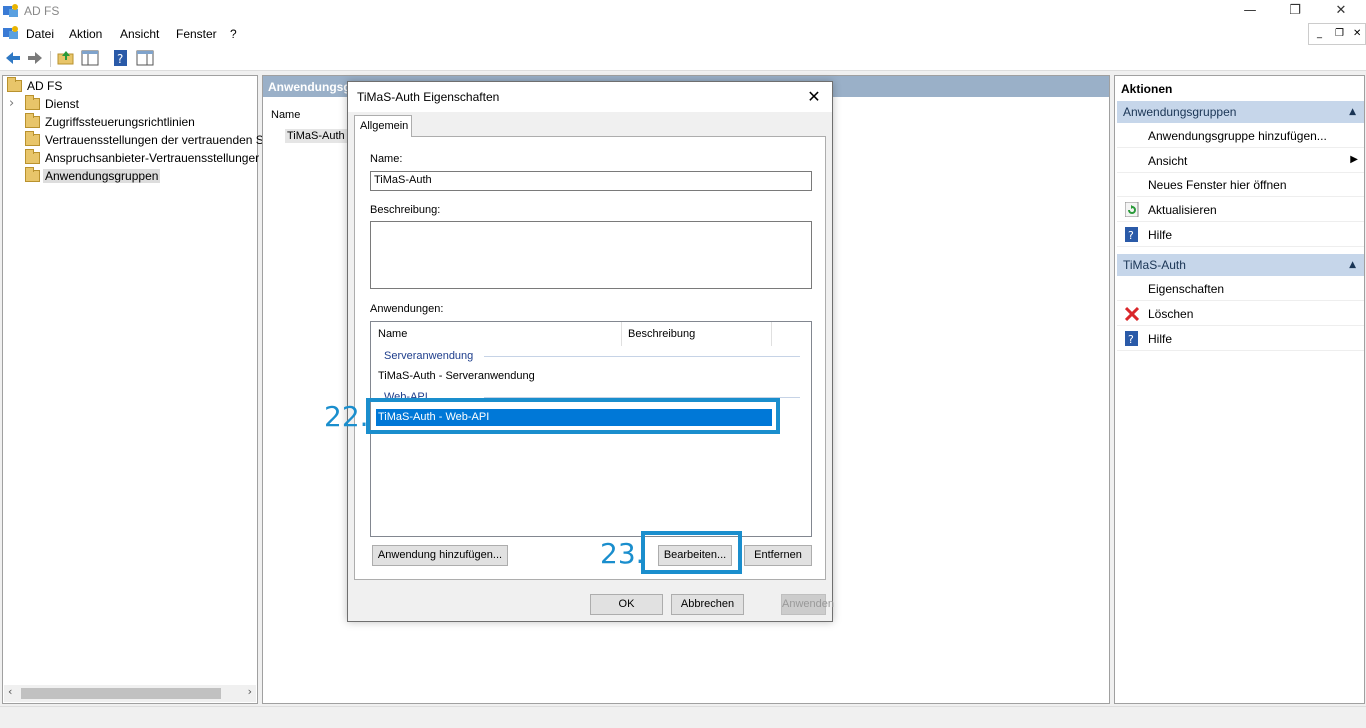 This screenshot has height=728, width=1366. I want to click on menu-ansicht: Ansicht, so click(139, 34).